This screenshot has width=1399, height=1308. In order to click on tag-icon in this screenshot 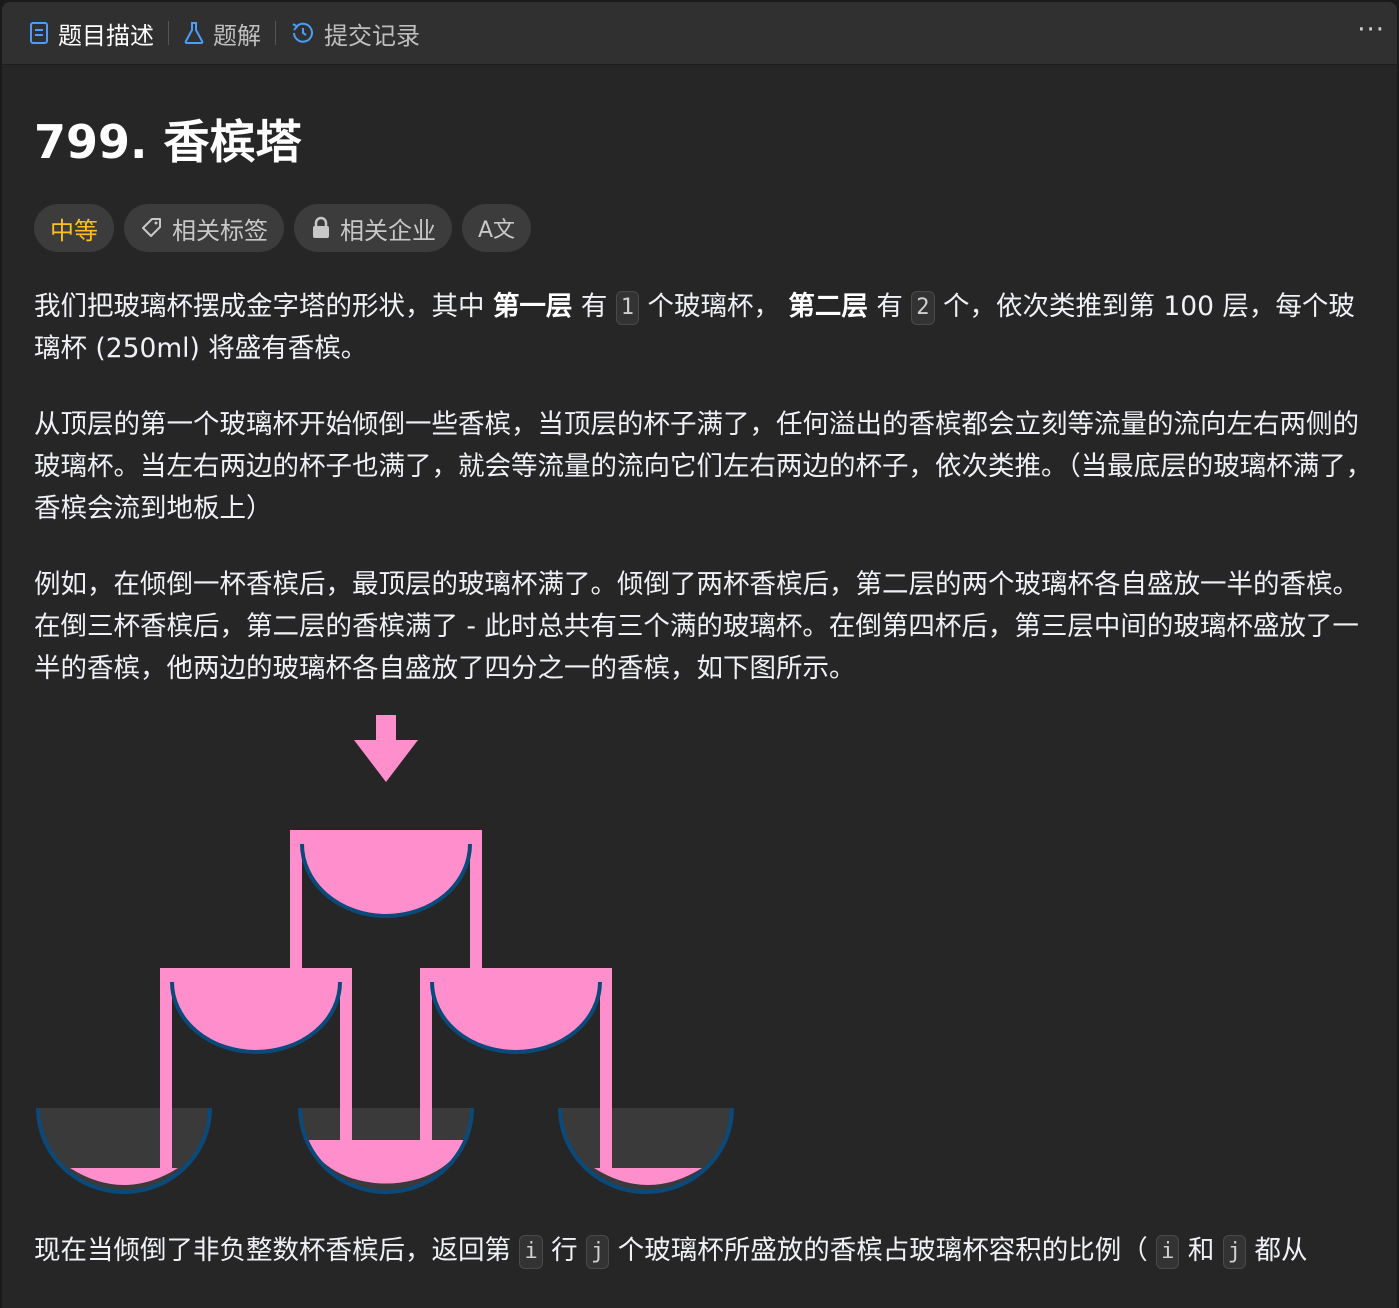, I will do `click(152, 228)`.